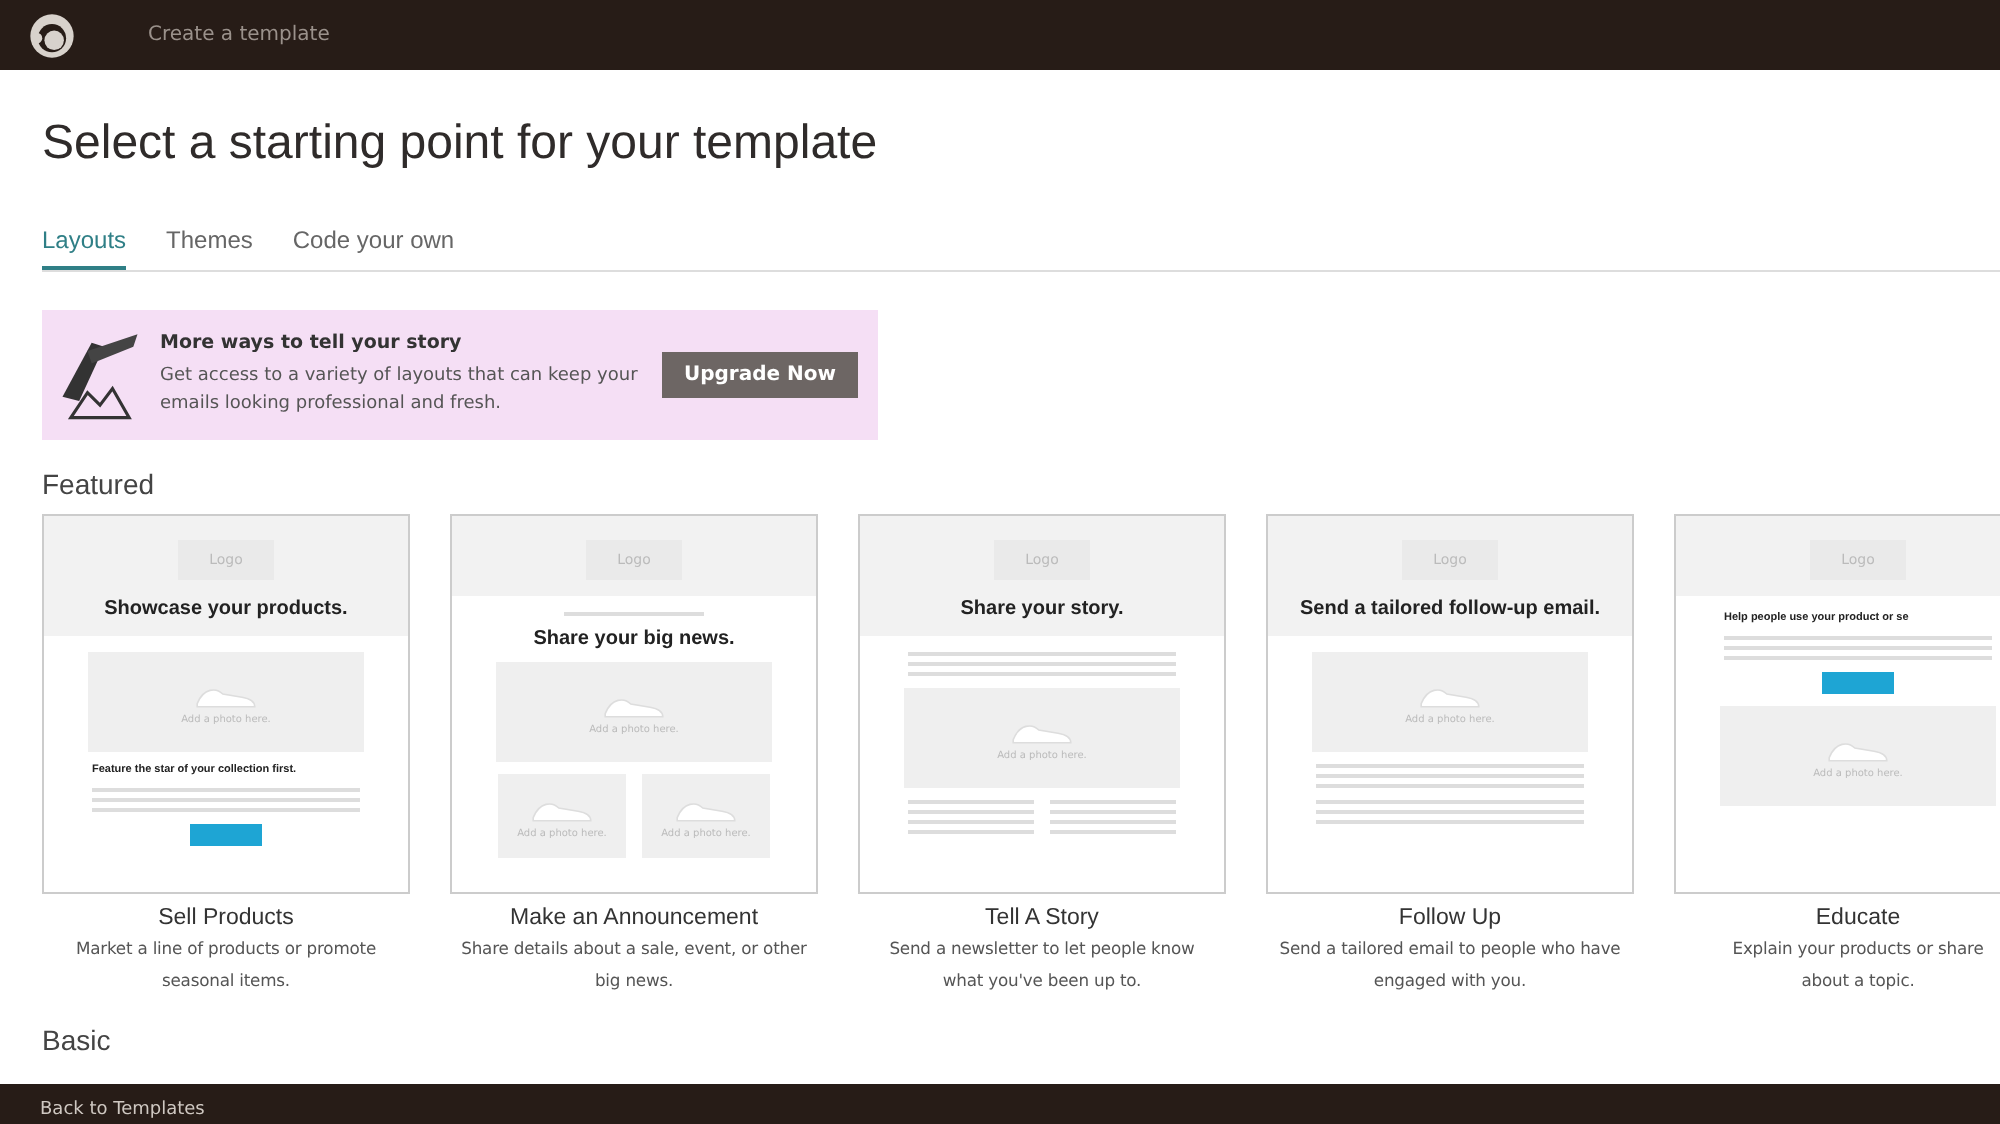 This screenshot has width=2000, height=1124. Describe the element at coordinates (1450, 949) in the screenshot. I see `template-description: Send a tailored email to people who have` at that location.